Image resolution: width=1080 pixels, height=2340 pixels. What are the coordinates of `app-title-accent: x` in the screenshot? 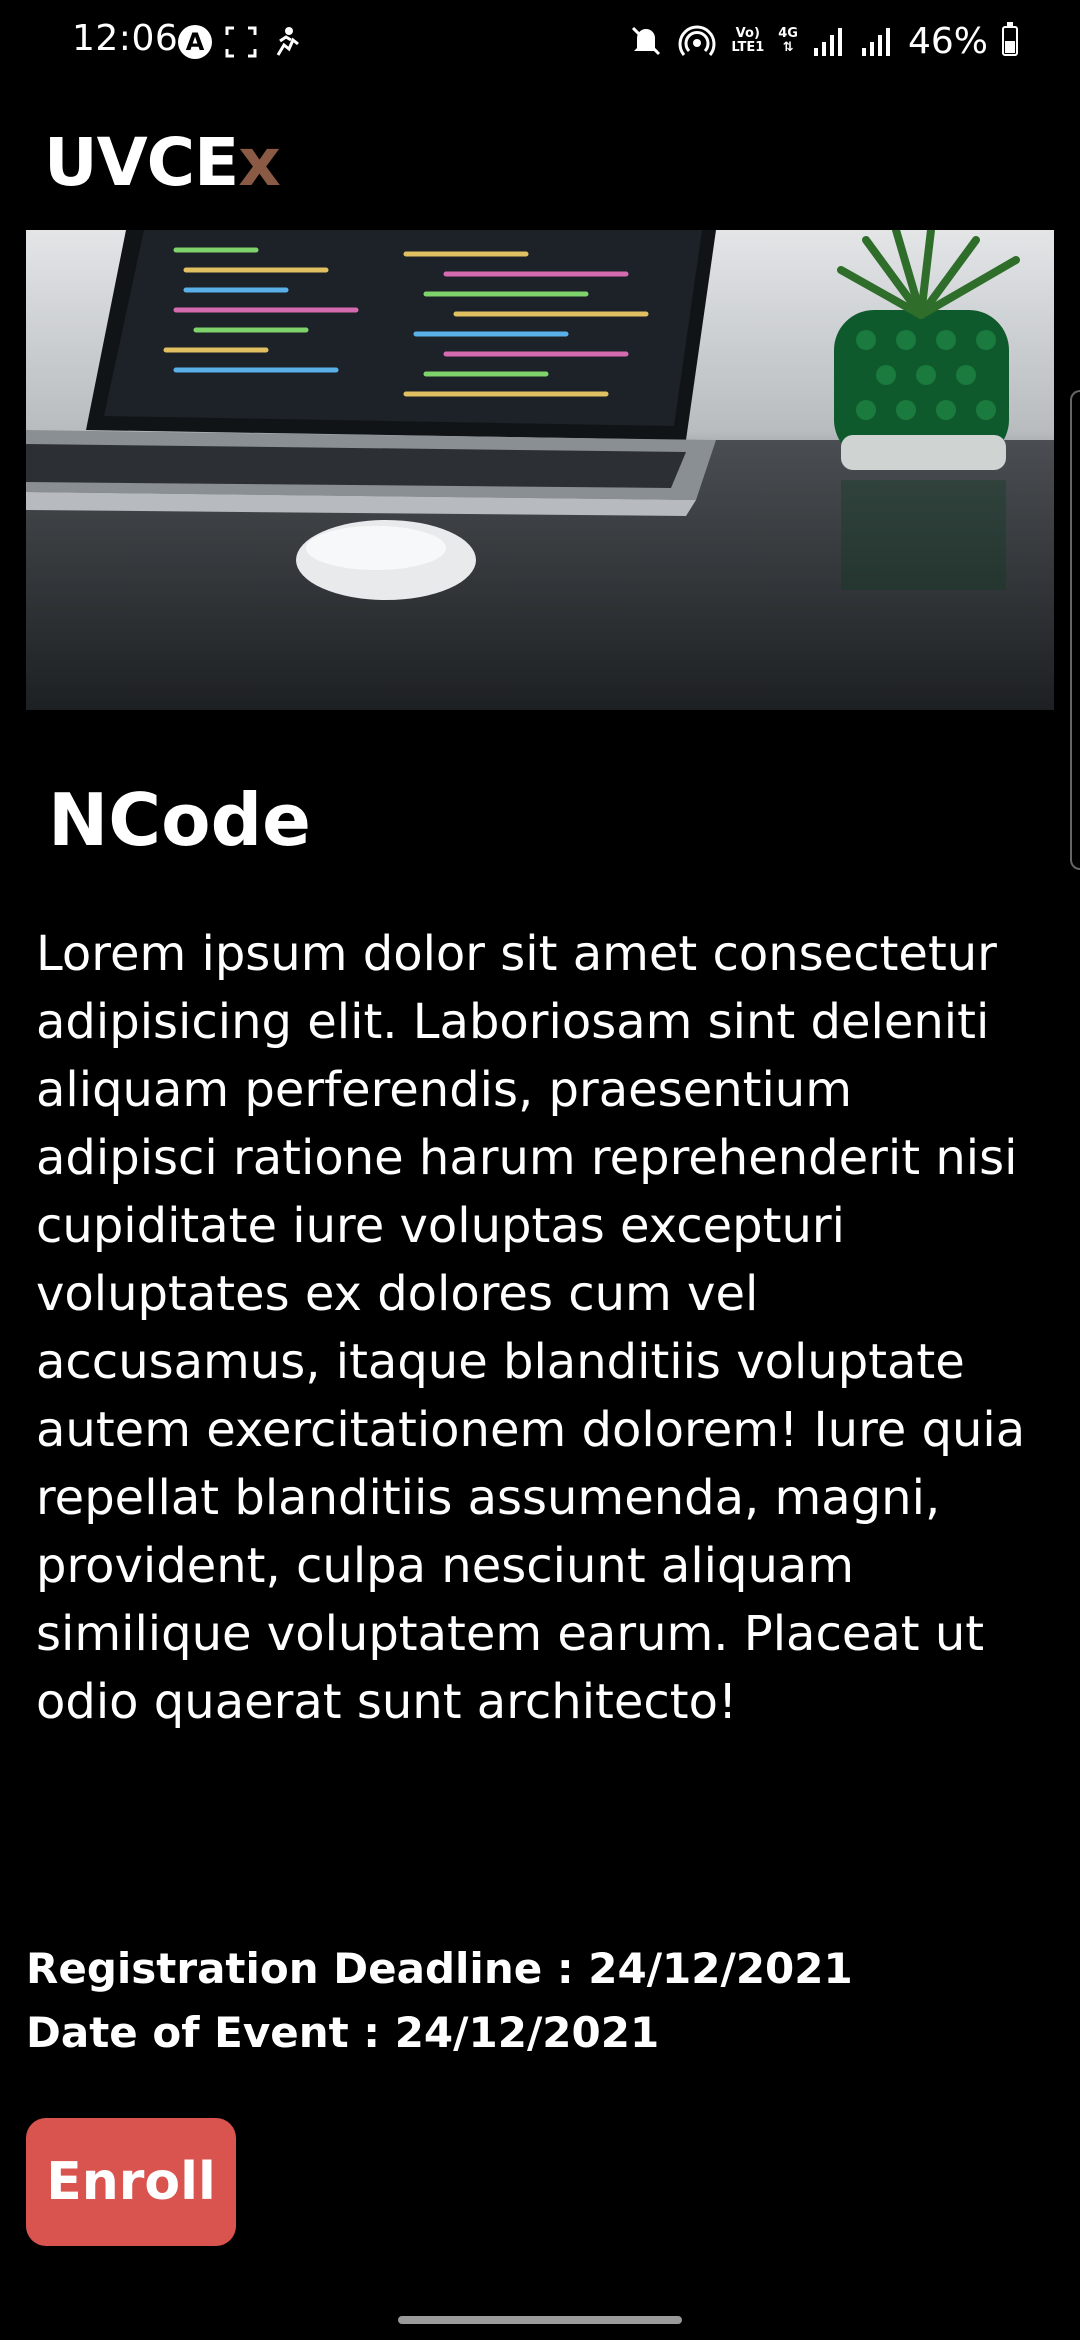 It's located at (259, 162).